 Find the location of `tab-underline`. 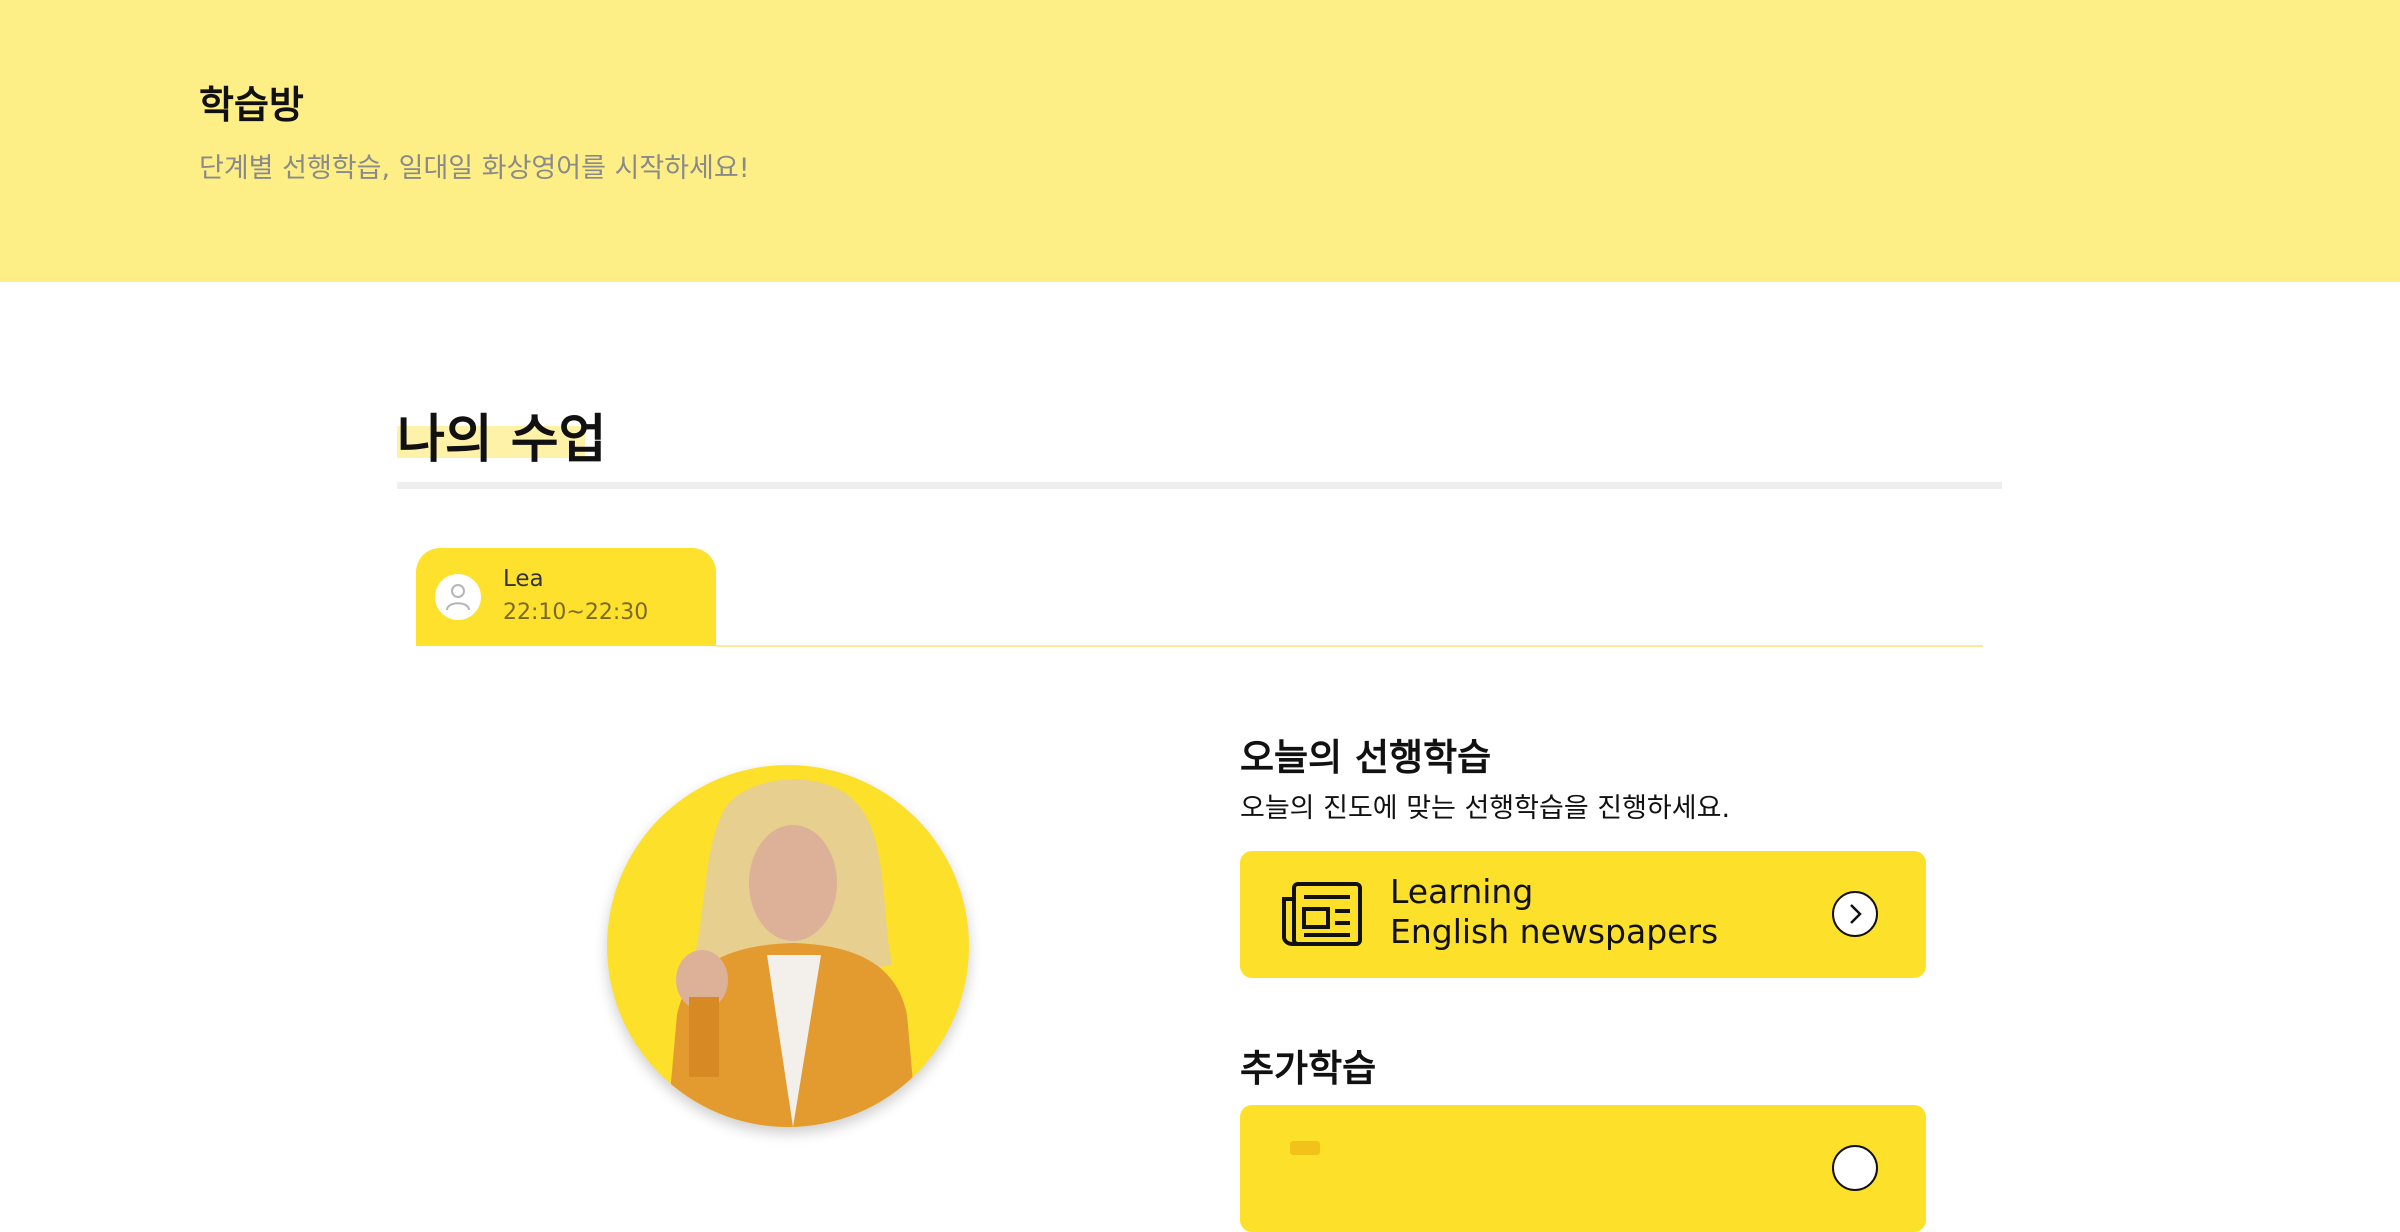

tab-underline is located at coordinates (1349, 646).